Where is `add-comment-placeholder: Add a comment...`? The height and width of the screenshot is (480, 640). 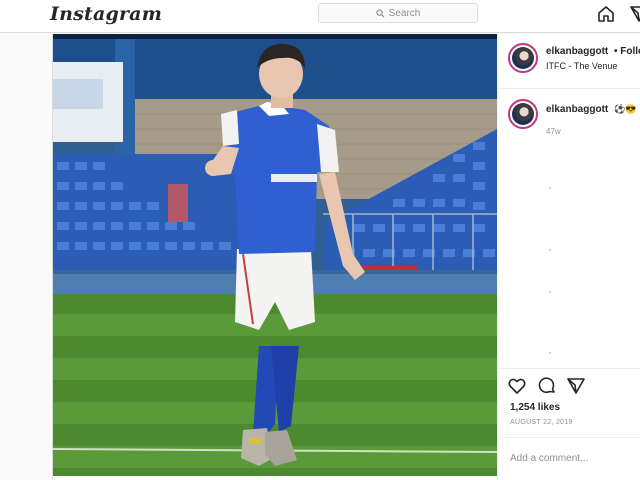 add-comment-placeholder: Add a comment... is located at coordinates (549, 458).